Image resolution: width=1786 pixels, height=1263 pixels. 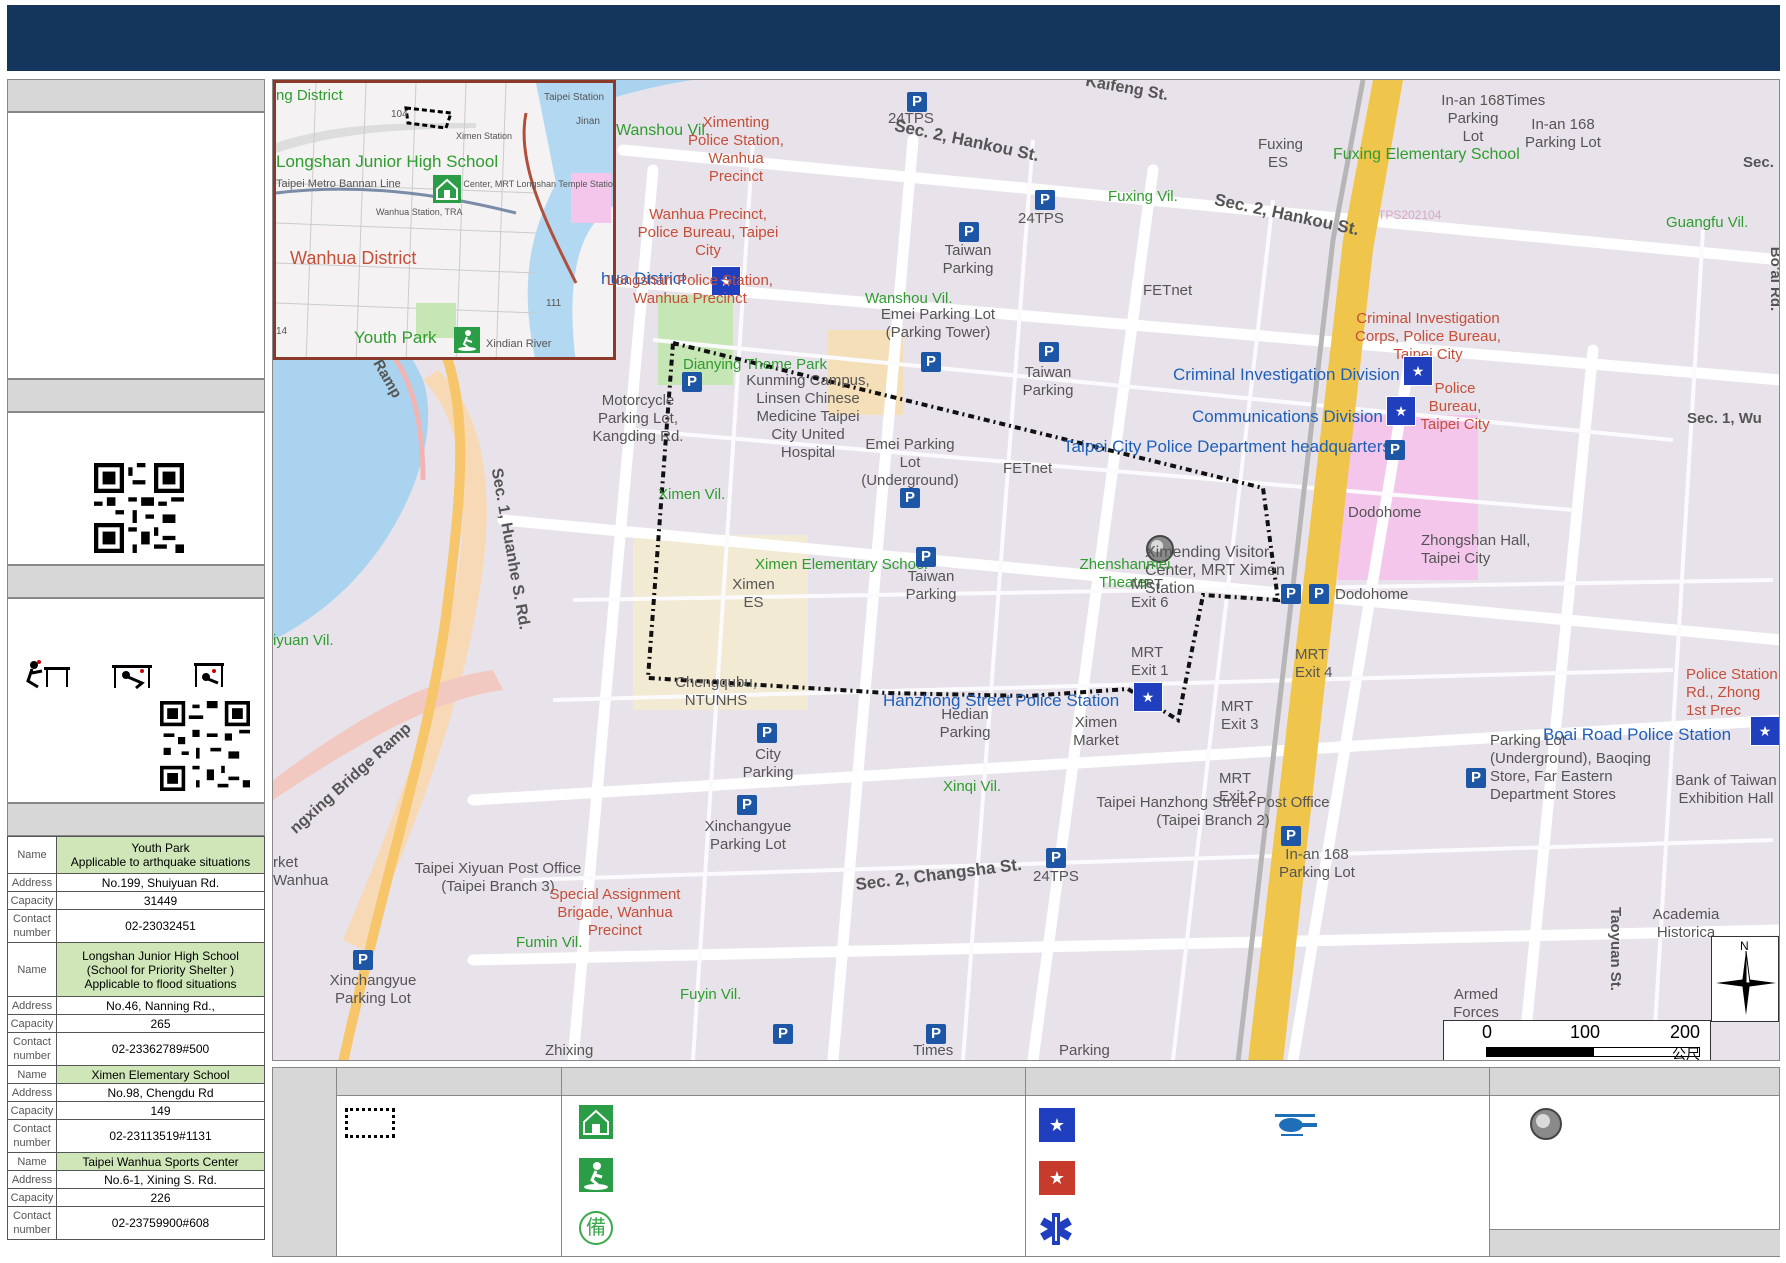 I want to click on shelter-header, so click(x=136, y=819).